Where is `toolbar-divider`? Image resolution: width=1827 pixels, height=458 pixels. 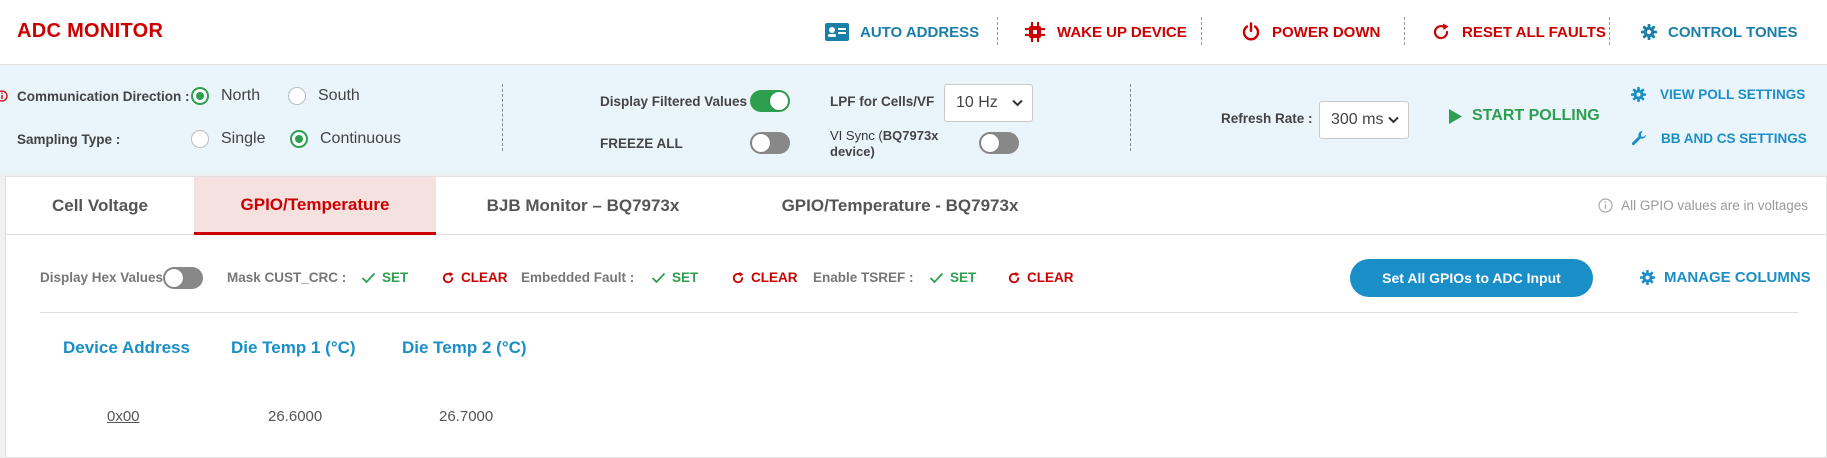
toolbar-divider is located at coordinates (919, 312).